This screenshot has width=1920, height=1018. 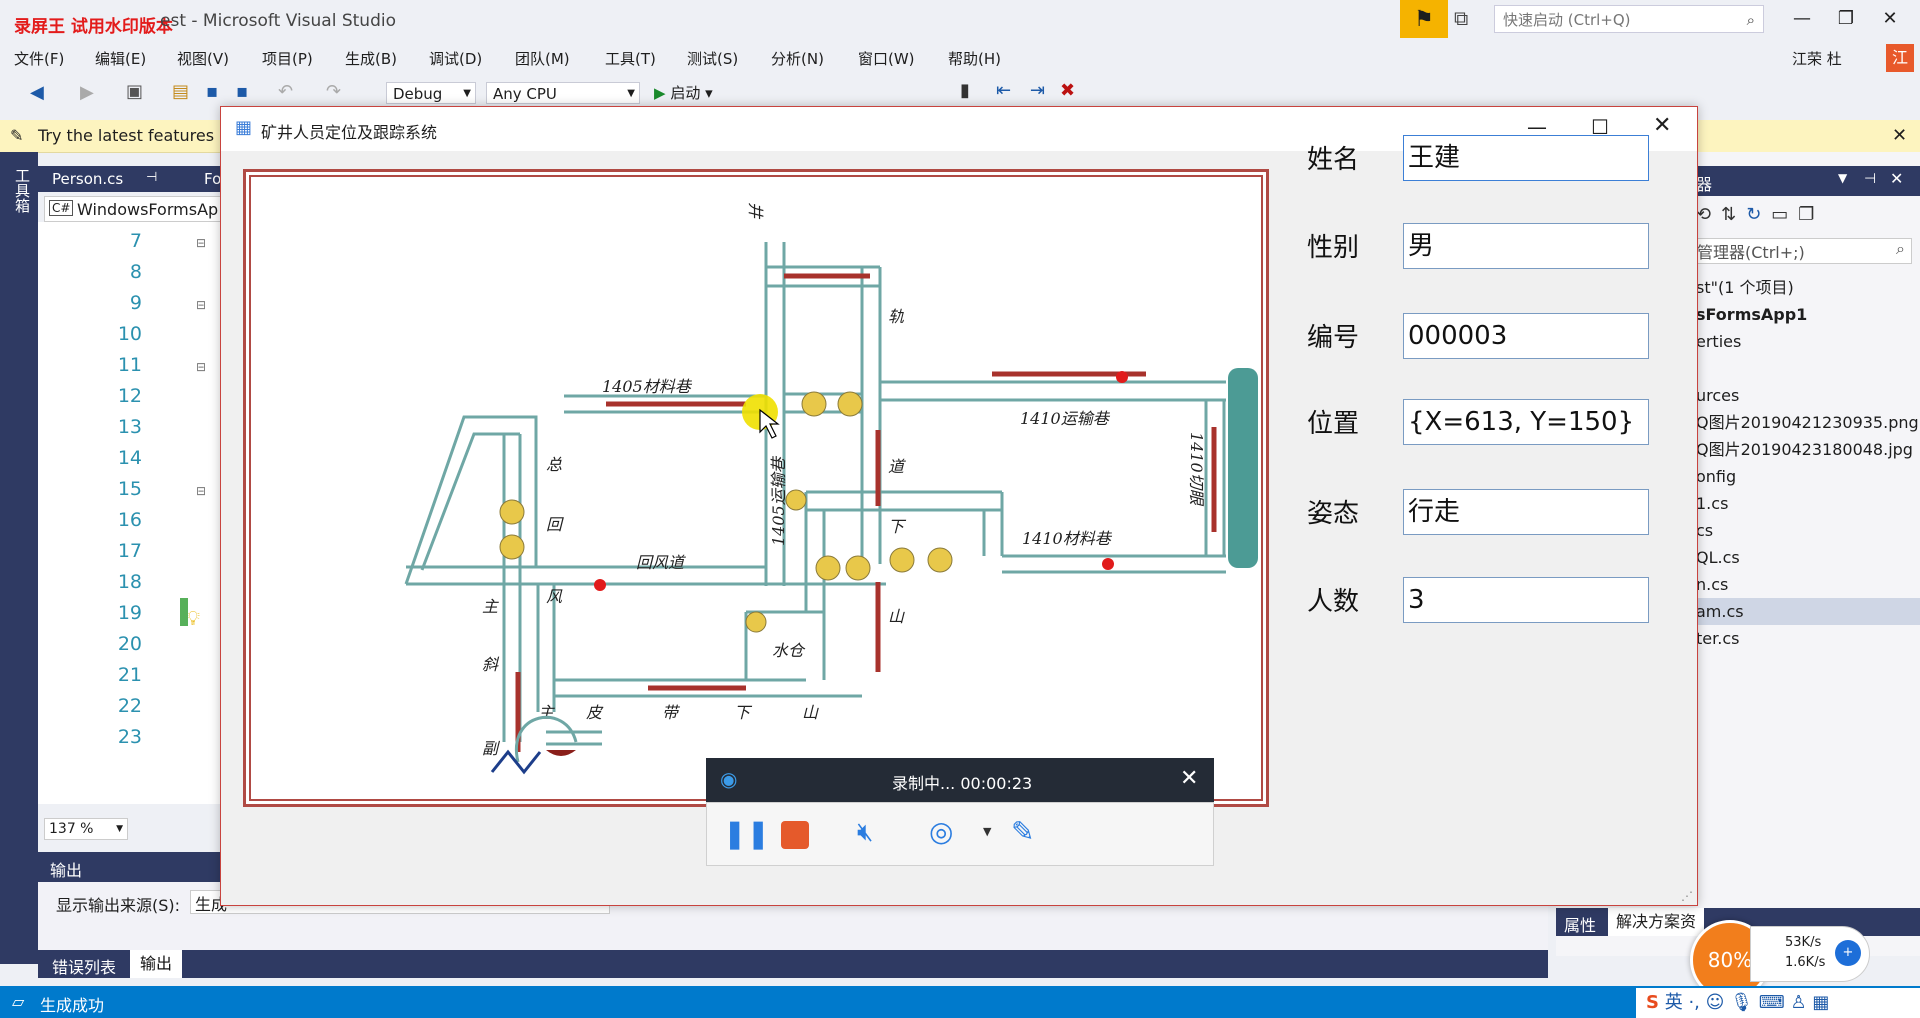 I want to click on zoom-select: 137 % ▼, so click(x=86, y=829).